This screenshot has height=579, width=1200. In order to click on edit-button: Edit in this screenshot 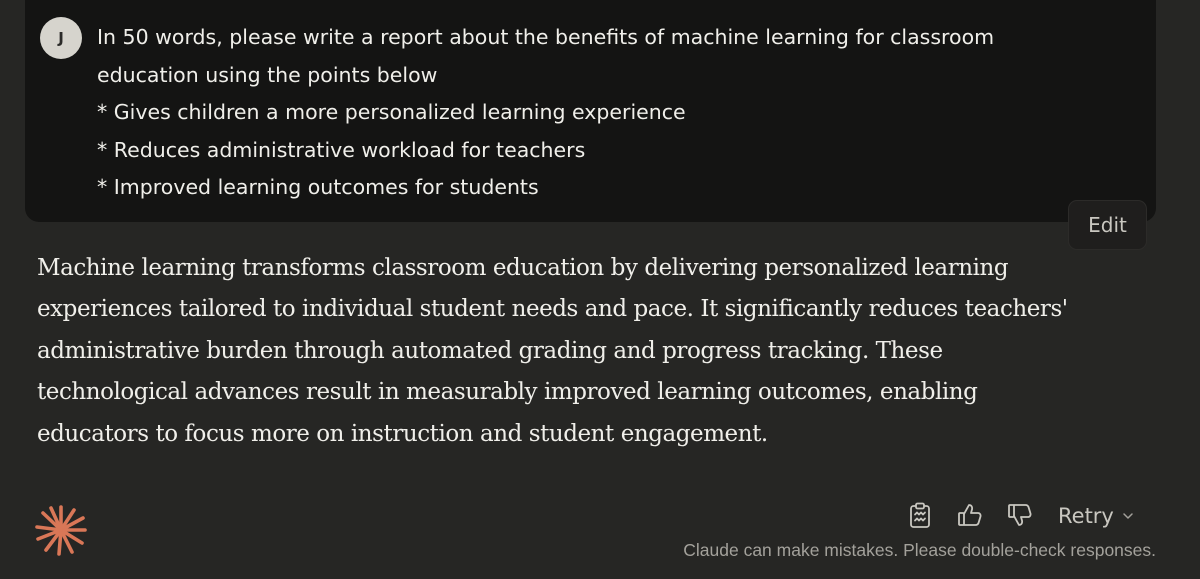, I will do `click(1107, 225)`.